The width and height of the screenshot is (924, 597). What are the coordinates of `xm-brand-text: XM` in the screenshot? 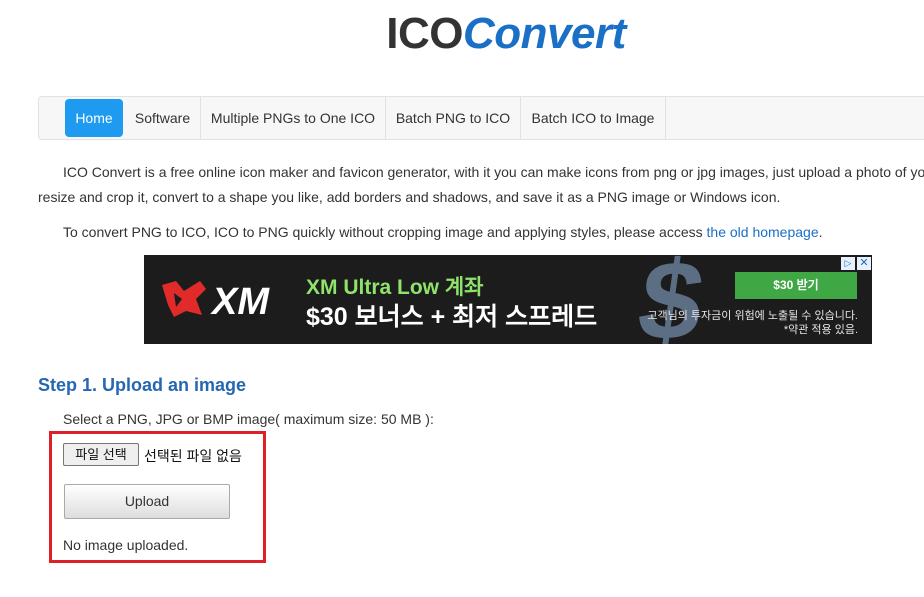 It's located at (240, 301).